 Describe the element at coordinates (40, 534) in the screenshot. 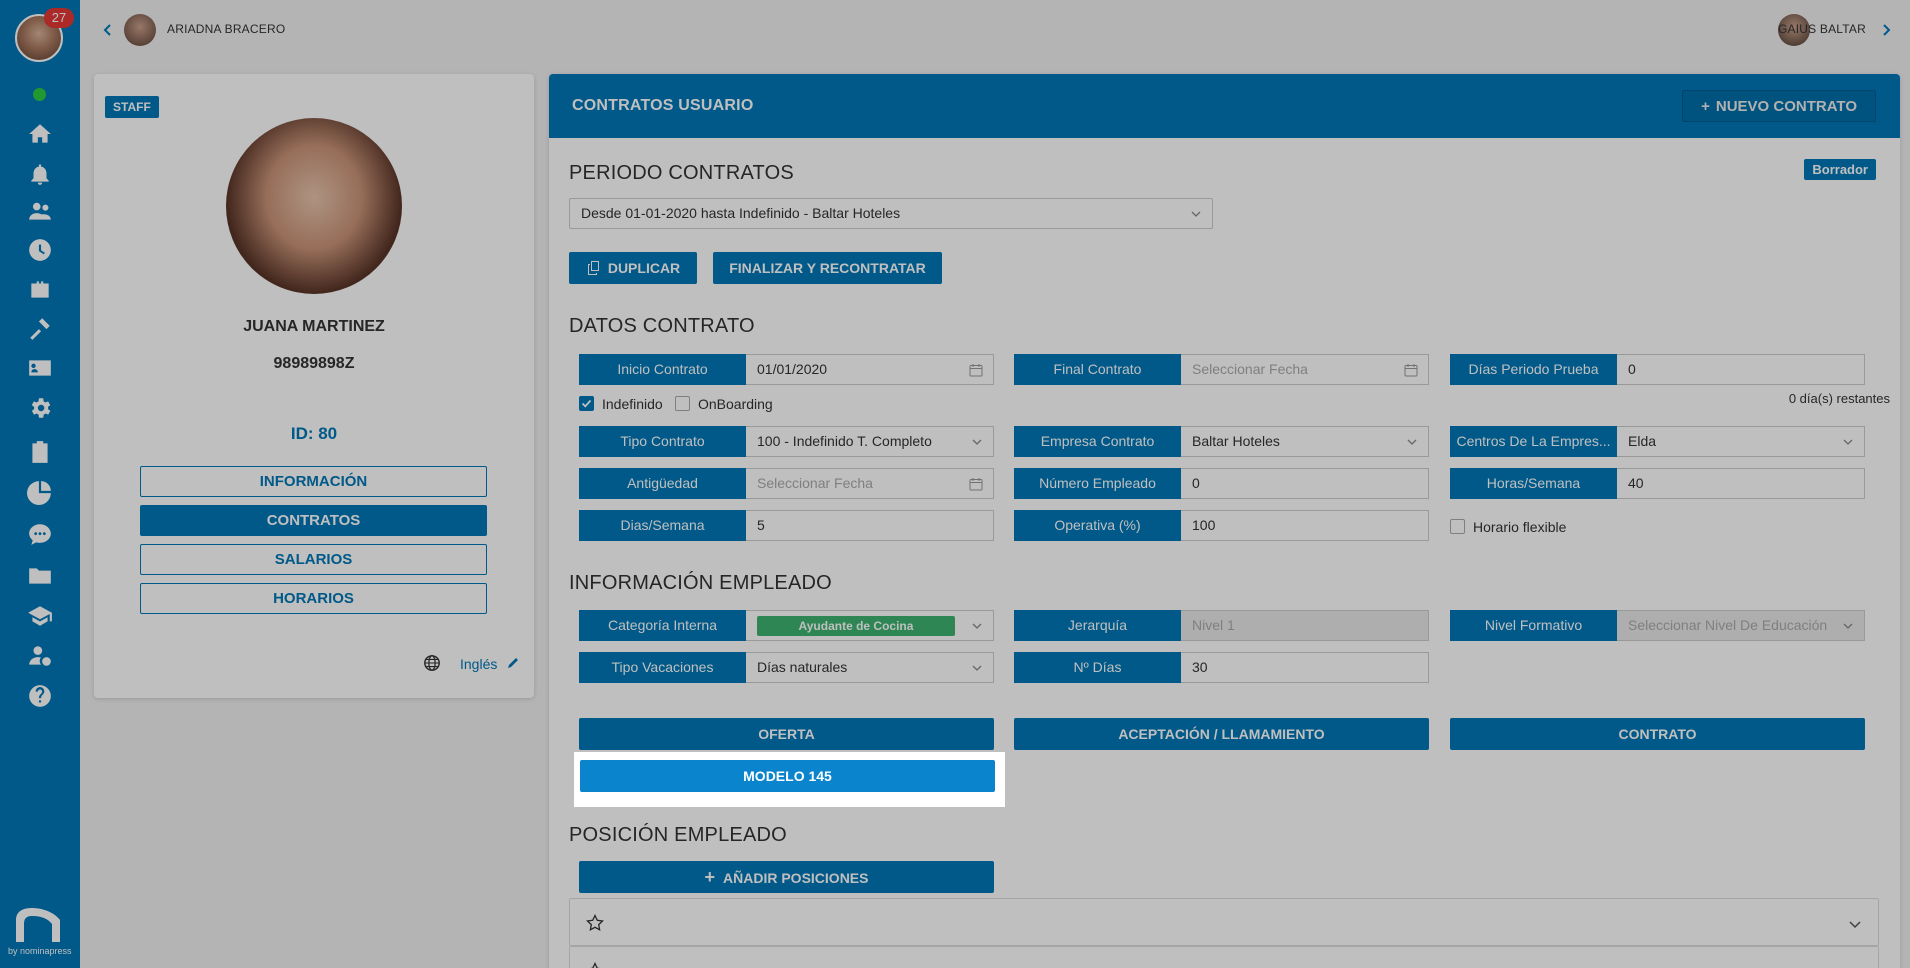

I see `chat-icon` at that location.